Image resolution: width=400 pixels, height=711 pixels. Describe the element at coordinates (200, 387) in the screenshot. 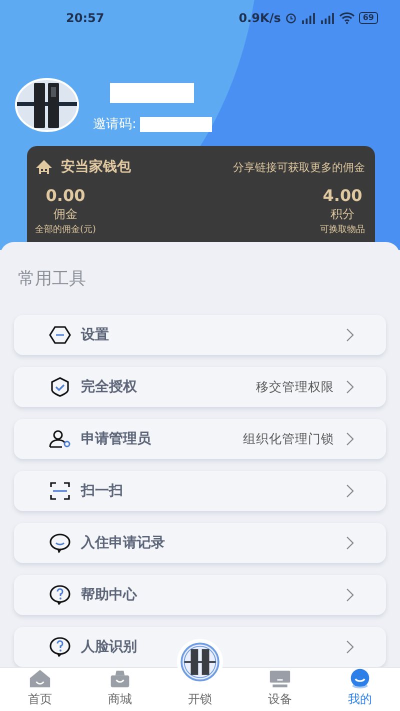

I see `menu-item: 完全授权 移交管理权限` at that location.